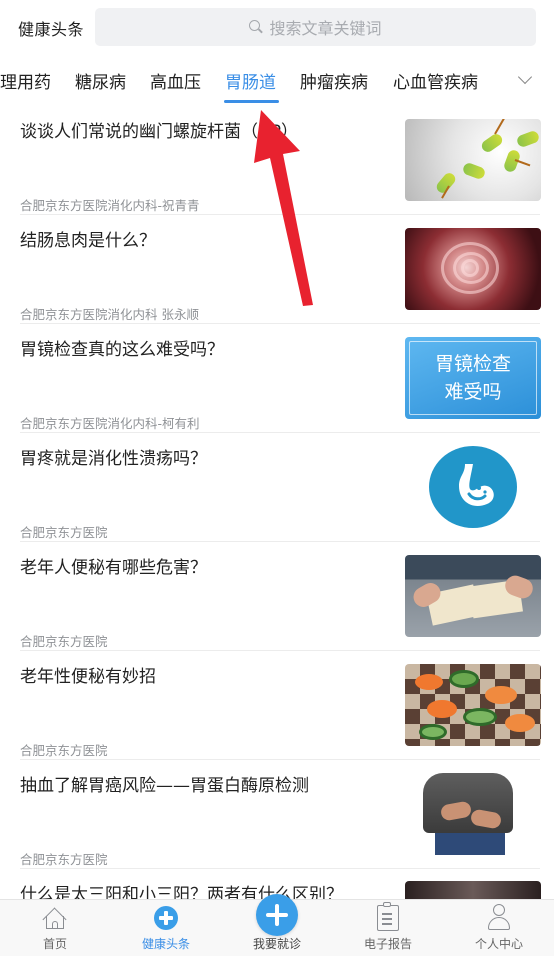 This screenshot has width=554, height=956. I want to click on article-thumbnail-bacteria, so click(473, 160).